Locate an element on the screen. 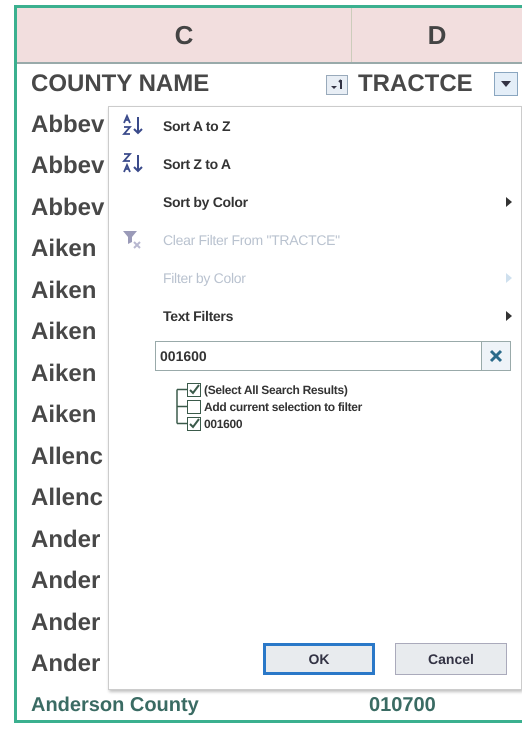  filtered-icon is located at coordinates (337, 84).